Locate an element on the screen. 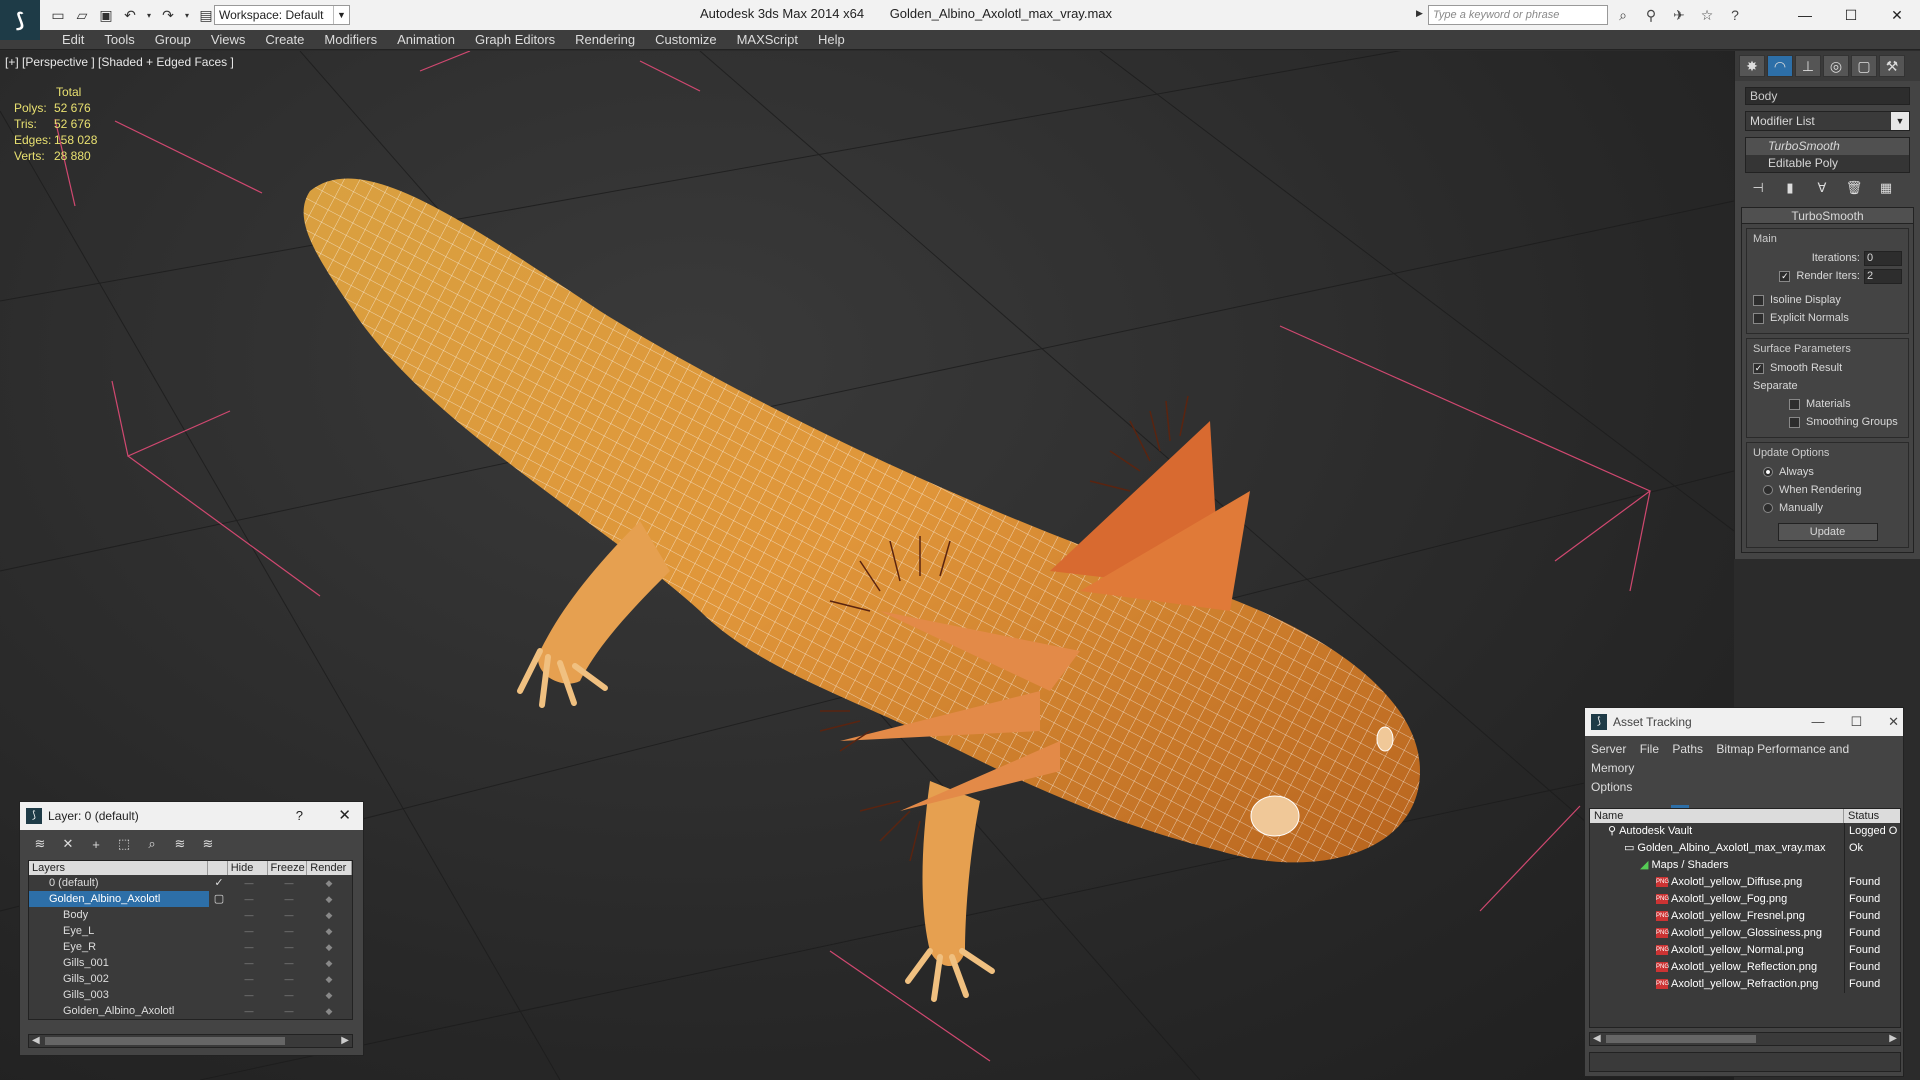 The width and height of the screenshot is (1920, 1080). layer-window-titlebar: ⟆ Layer: 0 (default) ? ✕ is located at coordinates (191, 816).